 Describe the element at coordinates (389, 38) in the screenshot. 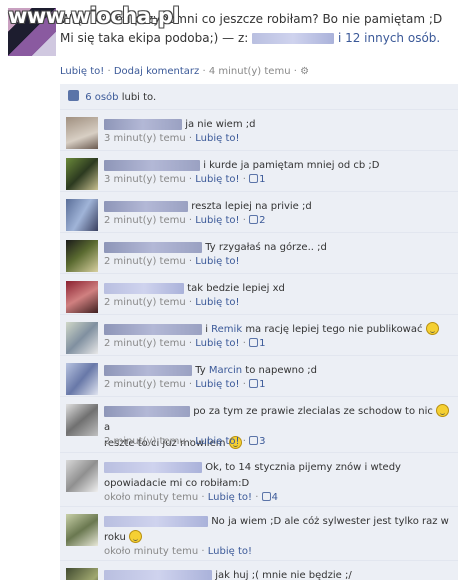

I see `tagged-others-link: i 12 innych osób.` at that location.